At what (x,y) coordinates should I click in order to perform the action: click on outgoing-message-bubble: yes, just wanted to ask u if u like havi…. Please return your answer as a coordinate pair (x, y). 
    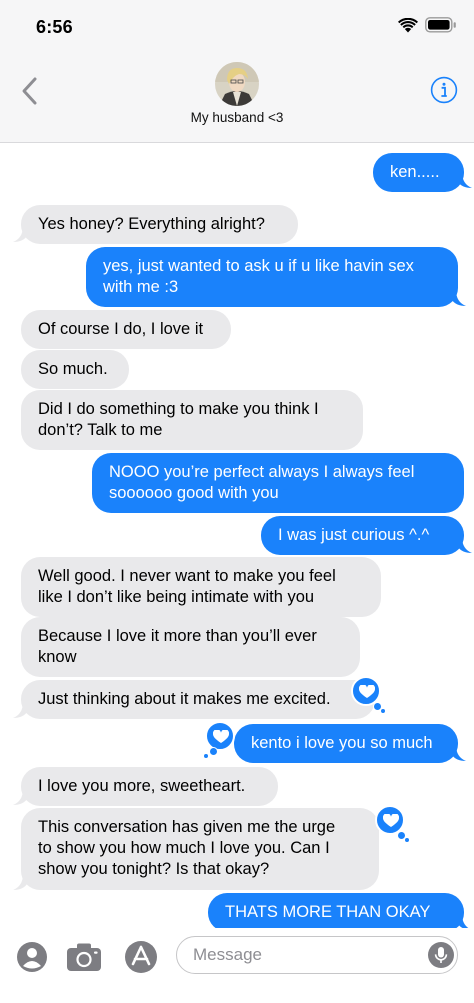
    Looking at the image, I should click on (272, 277).